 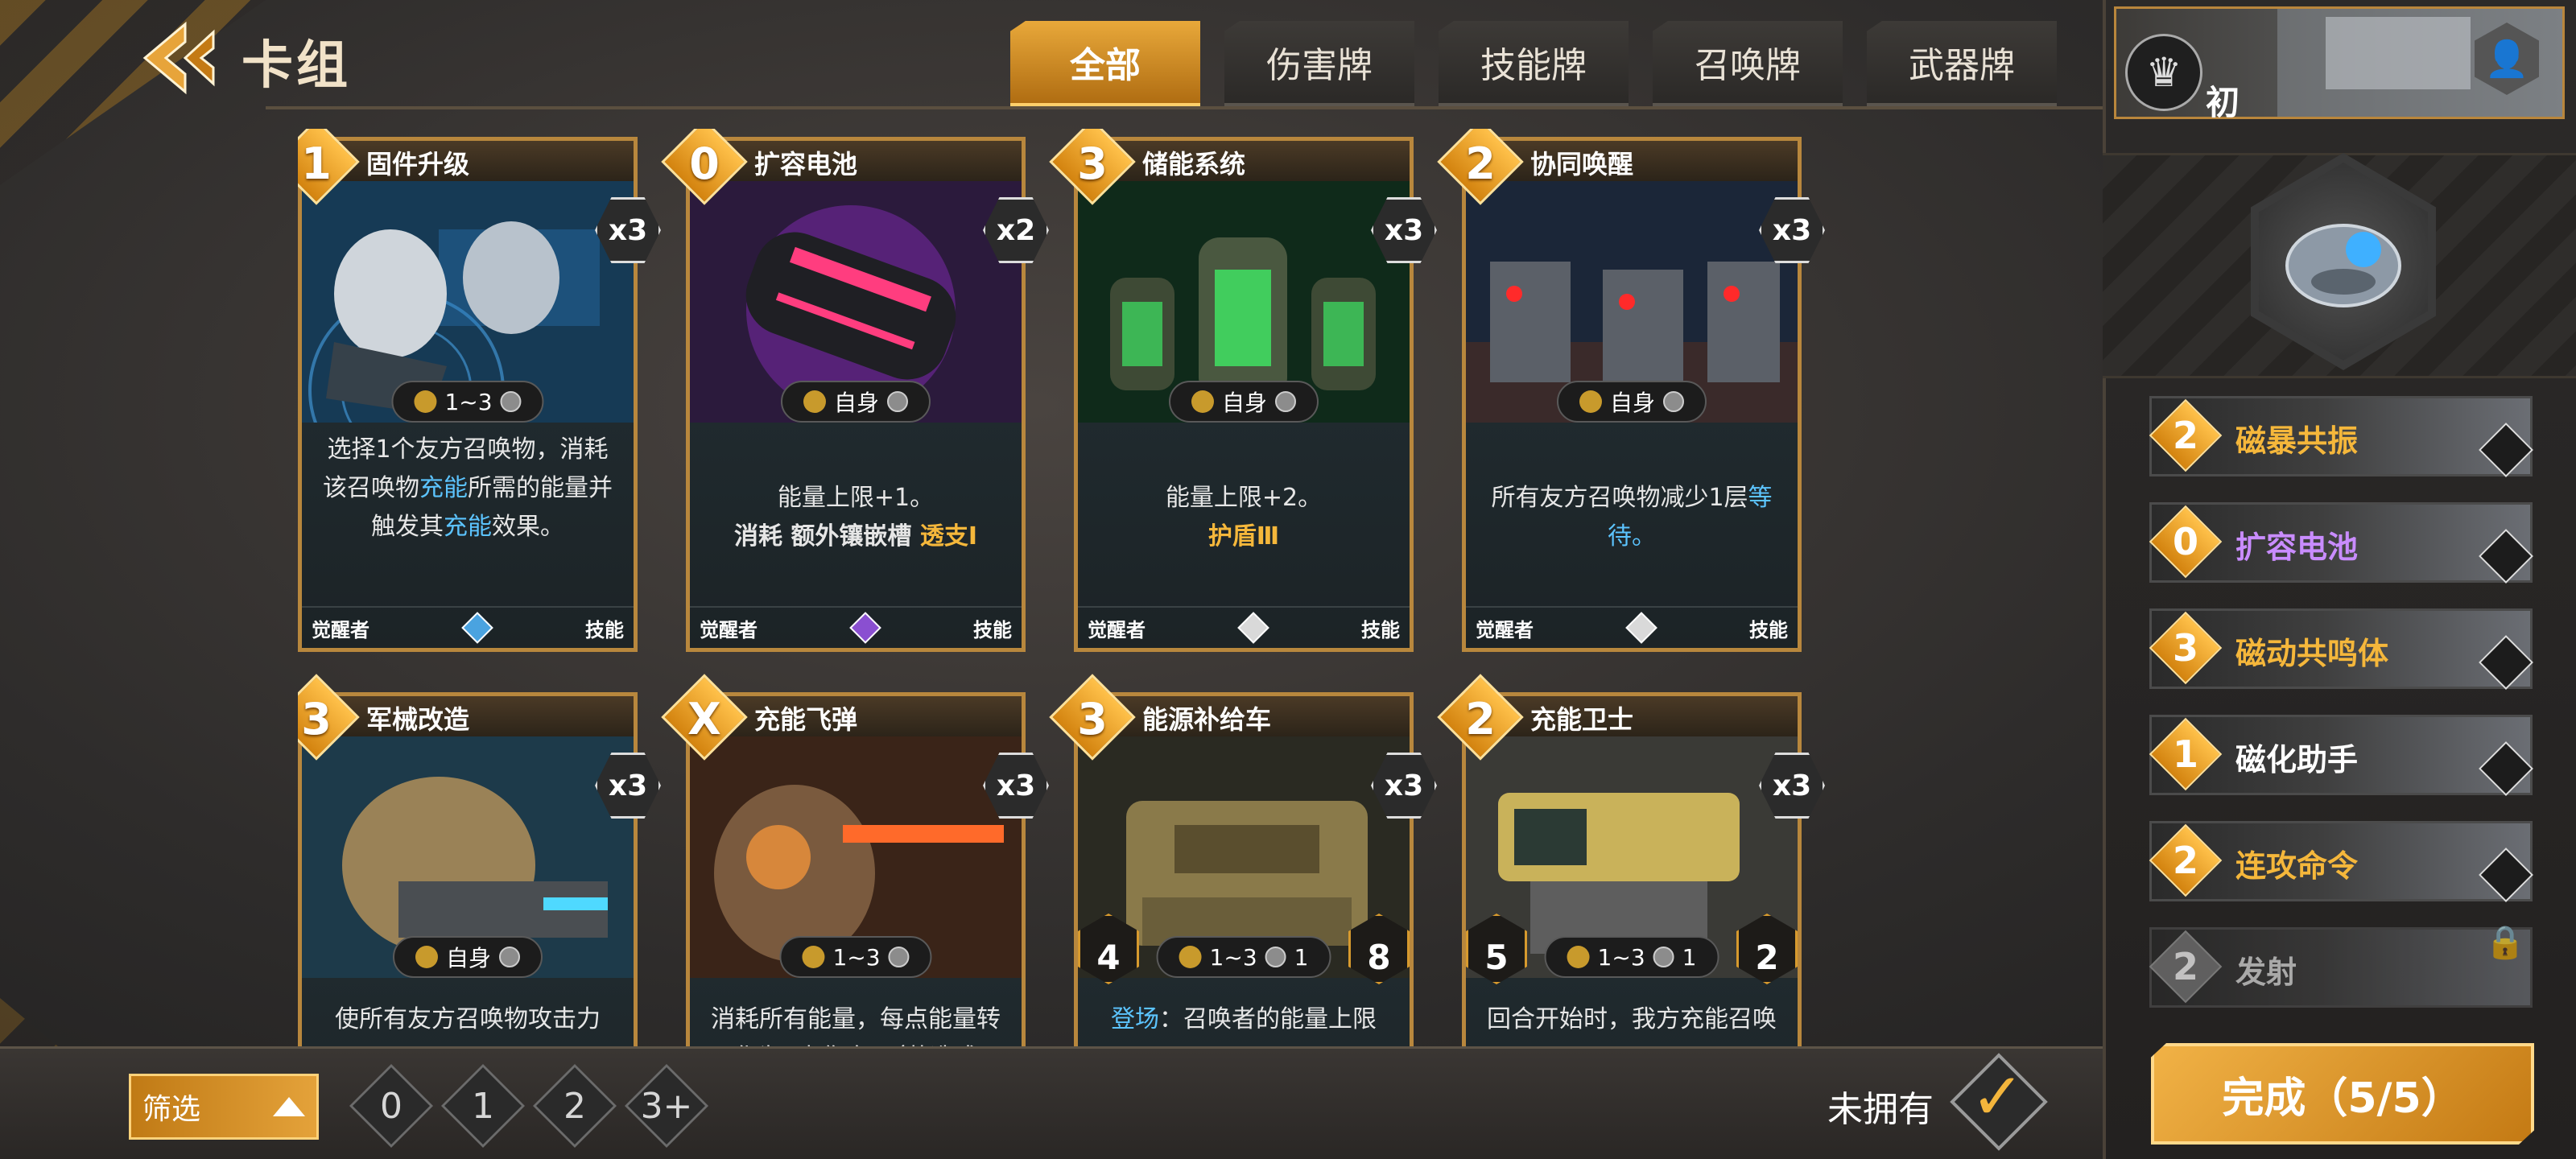 I want to click on card-name: 能源补给车, so click(x=1207, y=719).